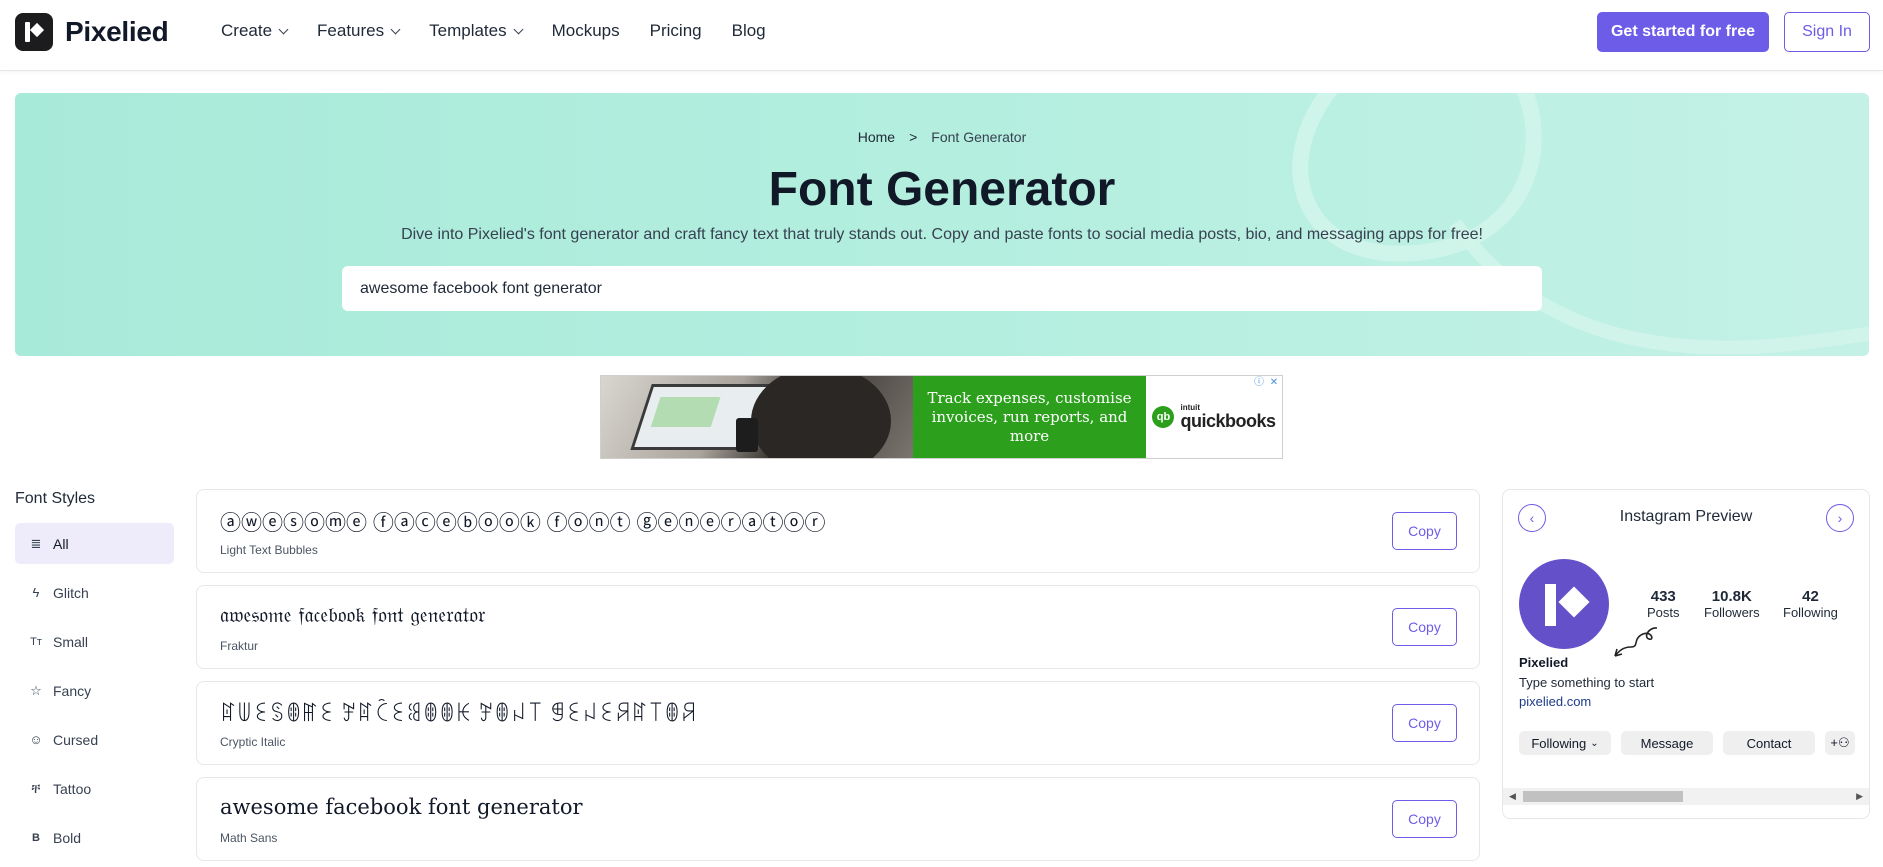 The width and height of the screenshot is (1883, 867). Describe the element at coordinates (1559, 743) in the screenshot. I see `following-button-label: Following` at that location.